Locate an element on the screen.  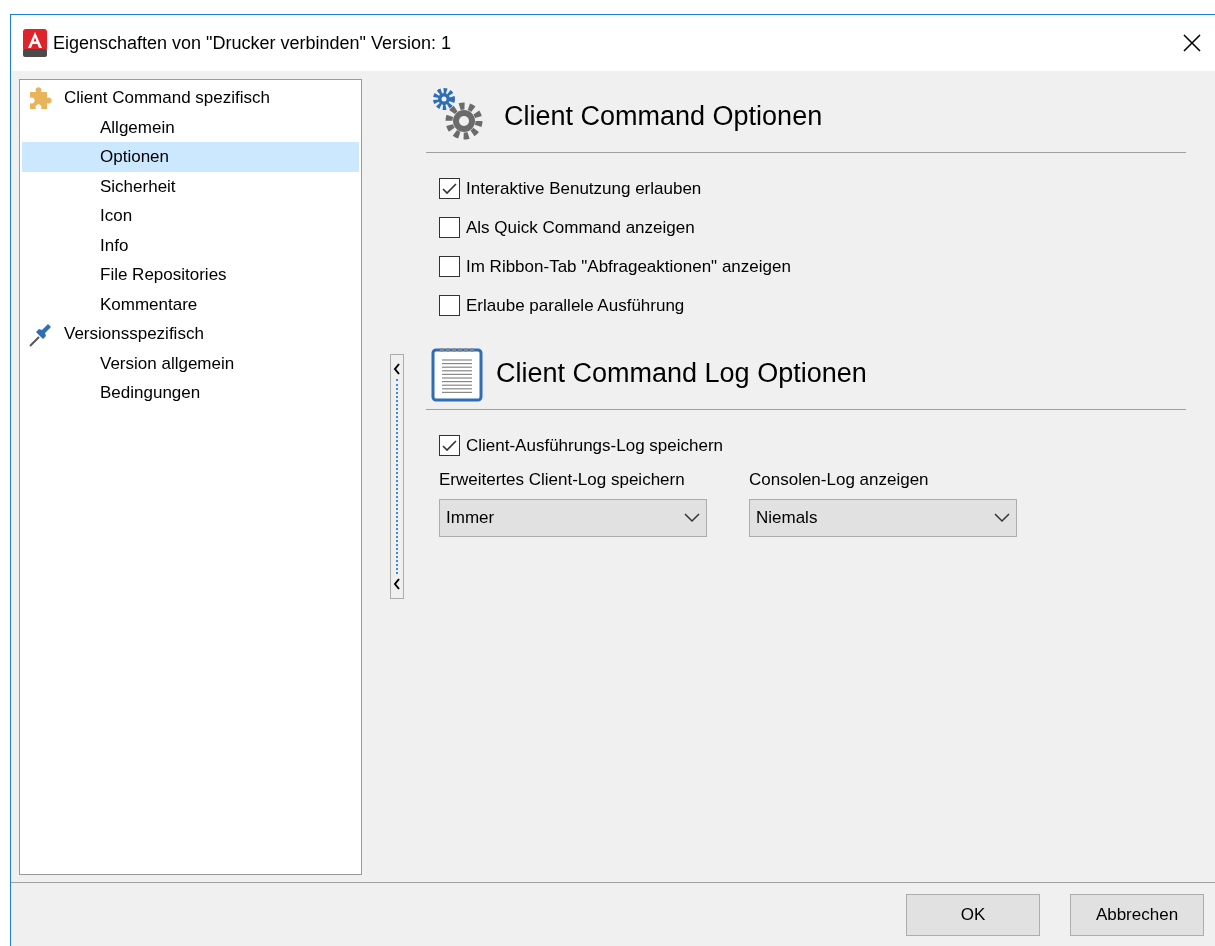
tree-item: Kommentare is located at coordinates (190, 304).